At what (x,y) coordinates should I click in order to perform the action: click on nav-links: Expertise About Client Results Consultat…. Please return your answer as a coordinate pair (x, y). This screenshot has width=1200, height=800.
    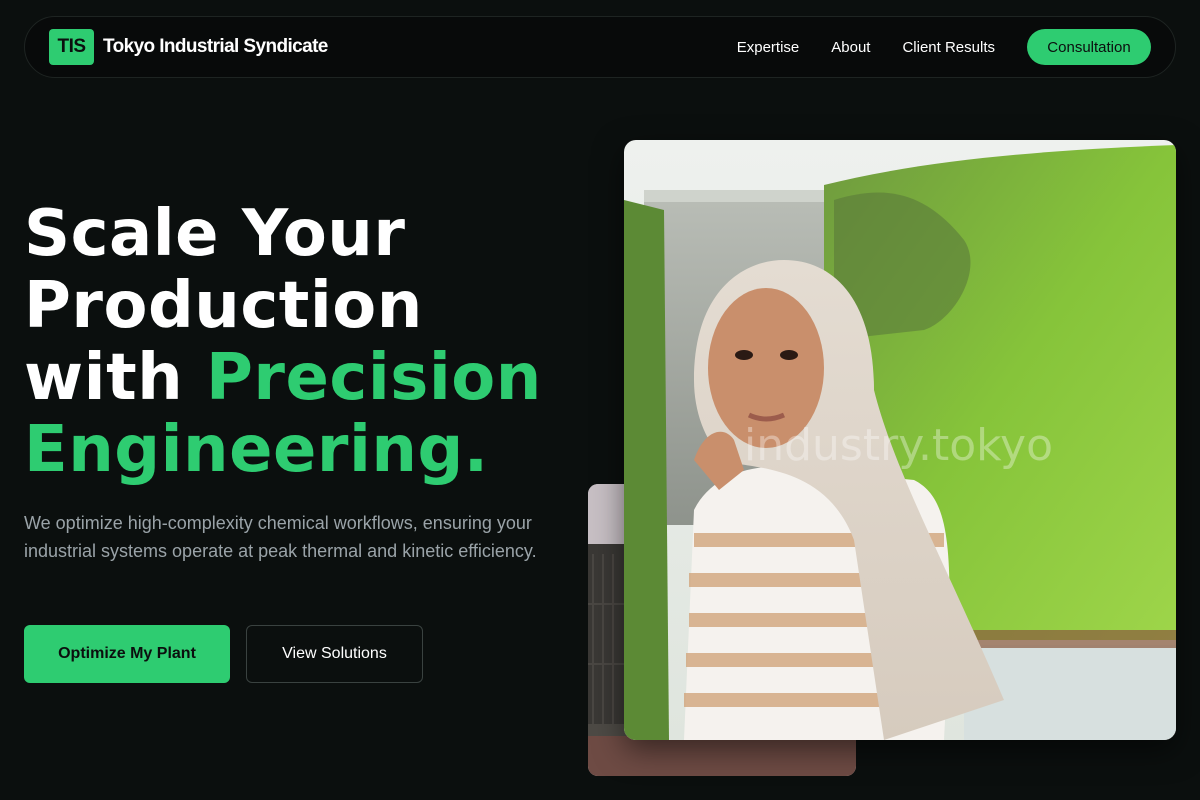
    Looking at the image, I should click on (944, 47).